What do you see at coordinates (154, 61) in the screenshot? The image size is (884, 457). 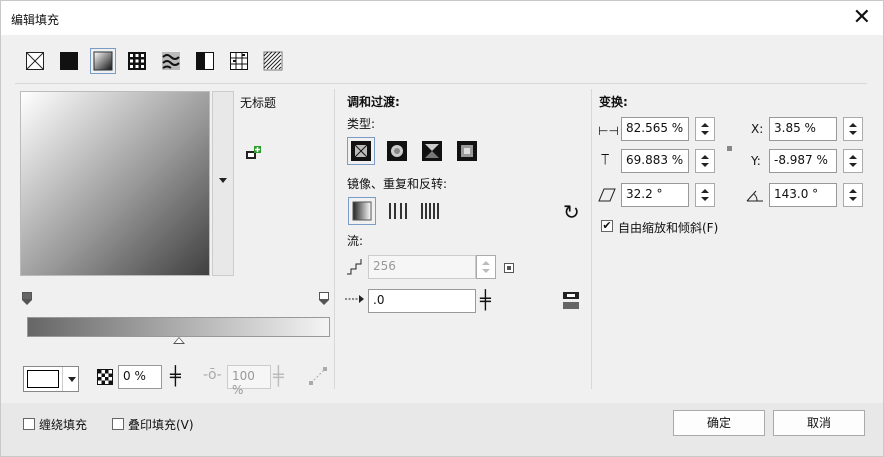 I see `fill-type-toolbar` at bounding box center [154, 61].